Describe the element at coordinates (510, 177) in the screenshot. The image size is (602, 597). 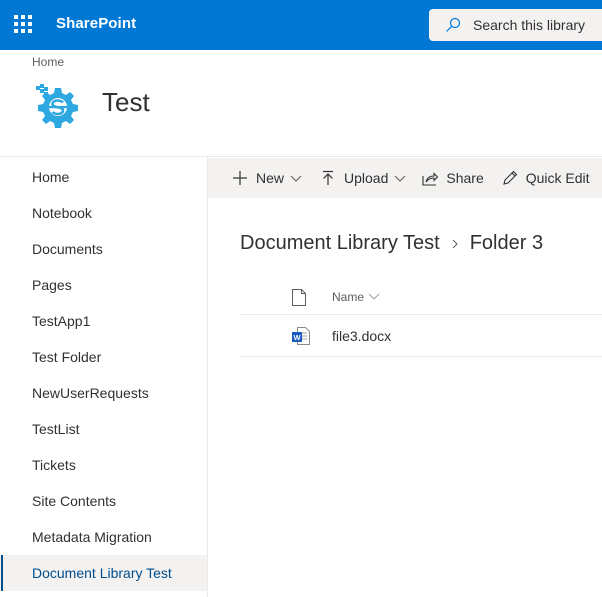
I see `pencil-icon` at that location.